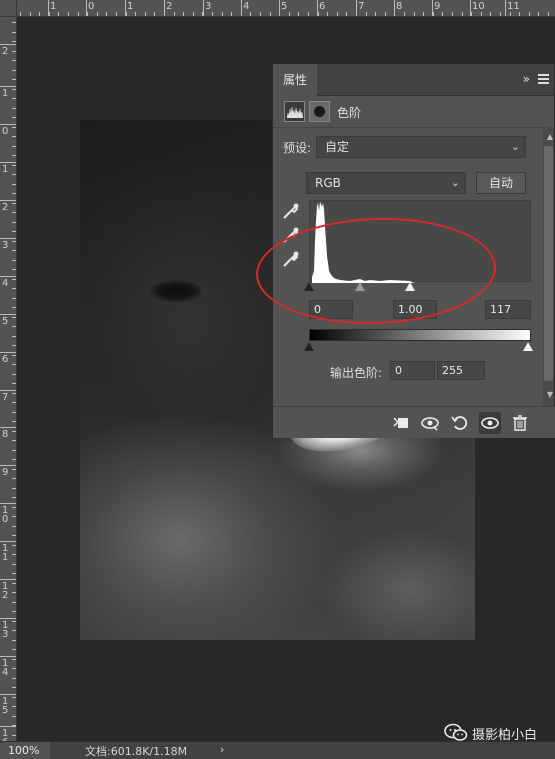 This screenshot has height=759, width=555. Describe the element at coordinates (277, 8) in the screenshot. I see `horizontal-ruler: 1 0 1 2 3 4 5 6 7 8 9 10 11` at that location.